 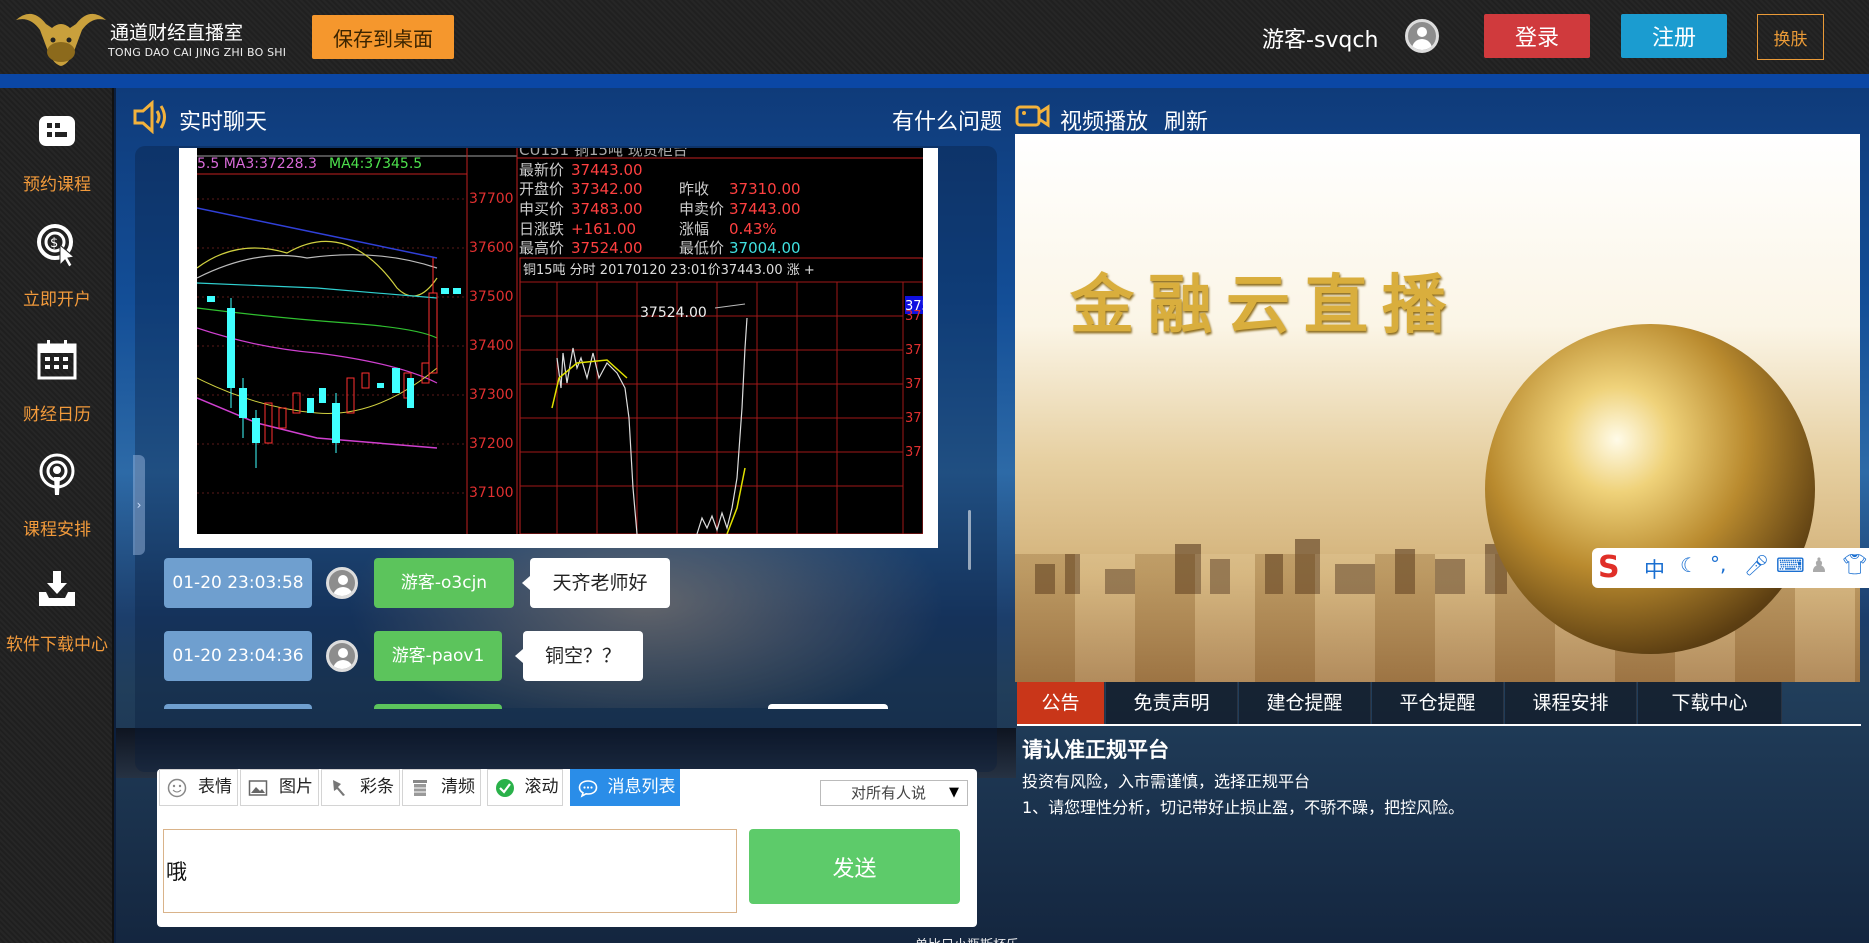 What do you see at coordinates (383, 37) in the screenshot?
I see `save-to-desktop-button: 保存到桌面` at bounding box center [383, 37].